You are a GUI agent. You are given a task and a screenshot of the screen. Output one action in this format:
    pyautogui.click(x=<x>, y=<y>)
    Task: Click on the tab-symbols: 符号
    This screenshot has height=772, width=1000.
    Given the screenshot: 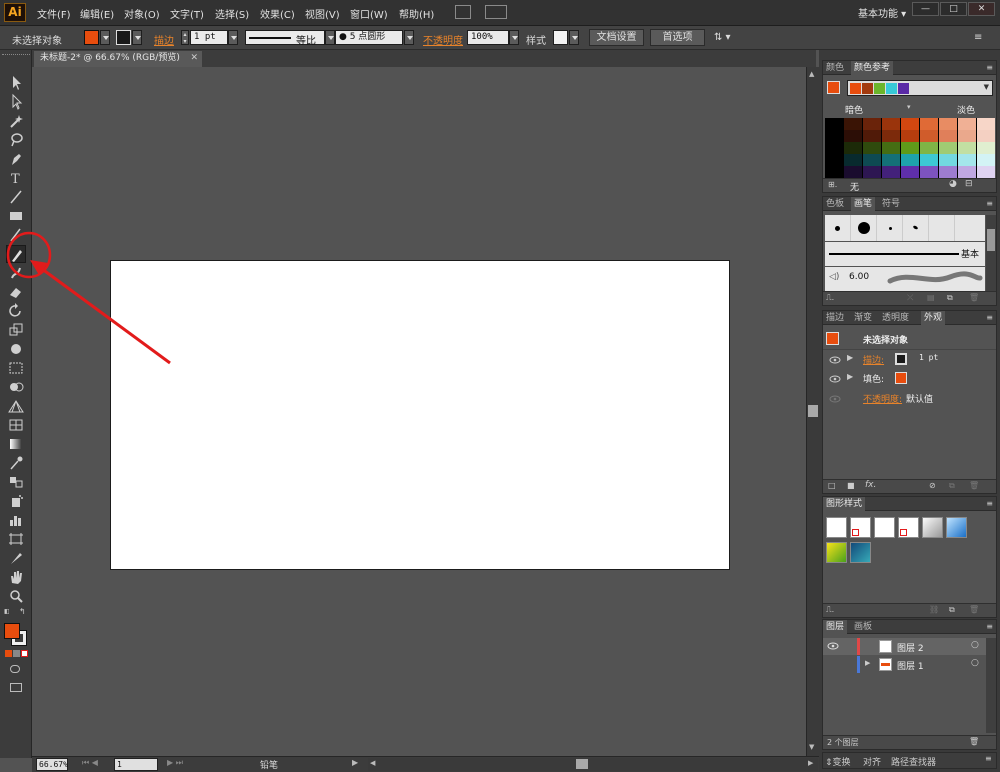 What is the action you would take?
    pyautogui.click(x=891, y=204)
    